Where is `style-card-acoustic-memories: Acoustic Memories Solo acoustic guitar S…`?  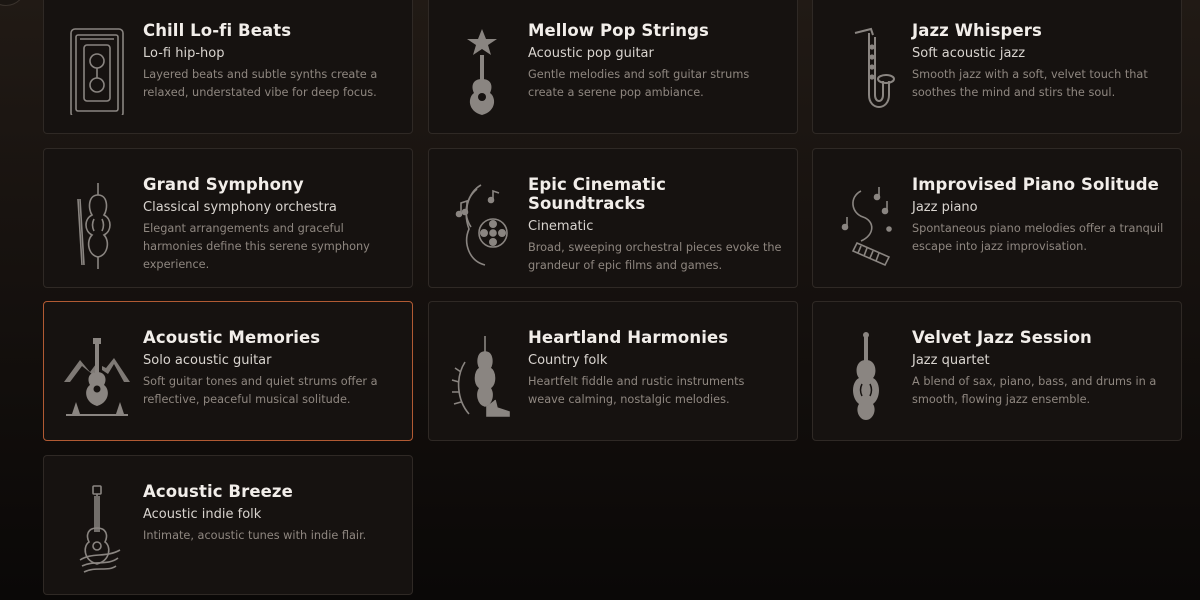 style-card-acoustic-memories: Acoustic Memories Solo acoustic guitar S… is located at coordinates (228, 371).